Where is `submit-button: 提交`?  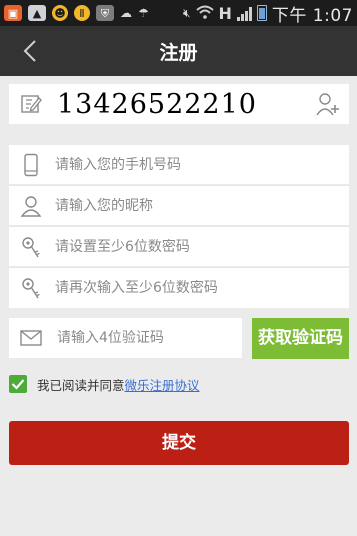 submit-button: 提交 is located at coordinates (179, 443).